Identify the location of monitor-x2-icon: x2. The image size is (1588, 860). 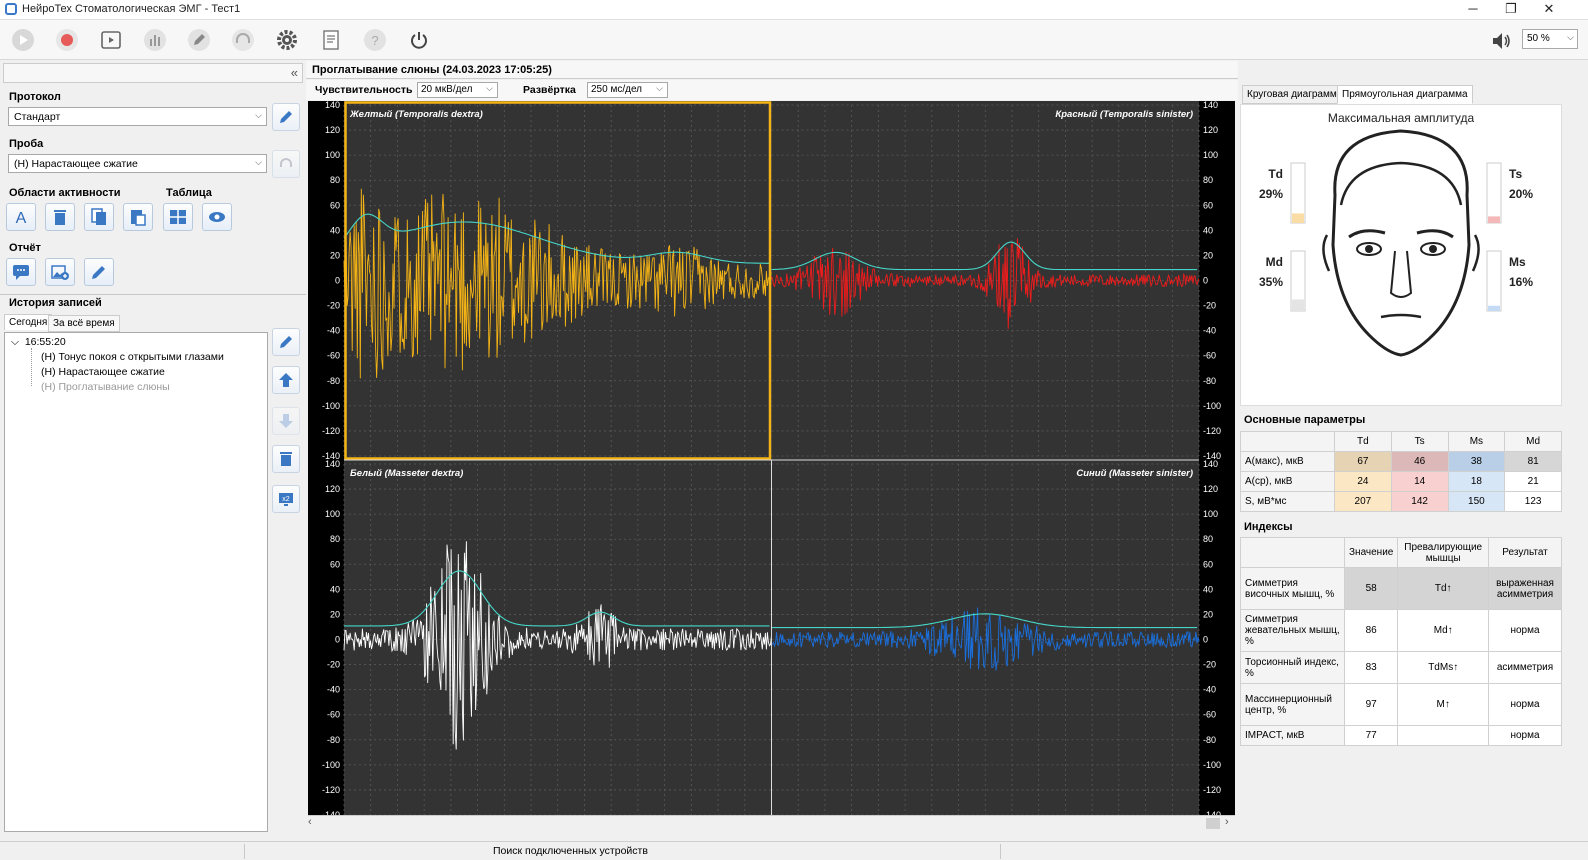
(286, 499).